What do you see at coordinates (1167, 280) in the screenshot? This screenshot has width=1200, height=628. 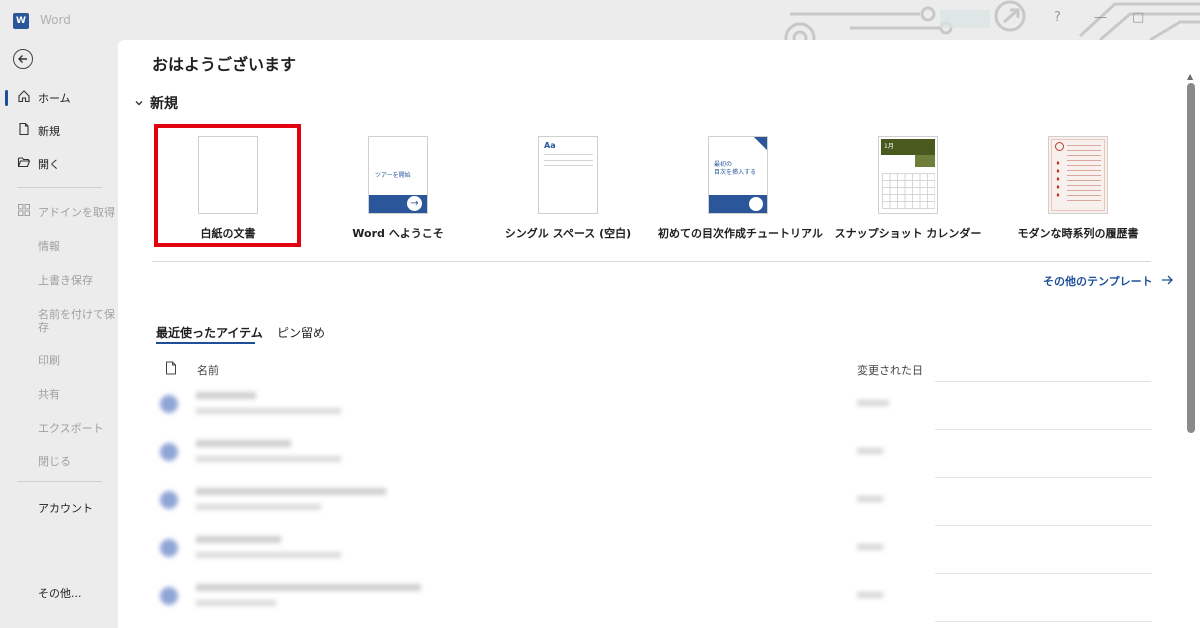 I see `arrow-right-icon` at bounding box center [1167, 280].